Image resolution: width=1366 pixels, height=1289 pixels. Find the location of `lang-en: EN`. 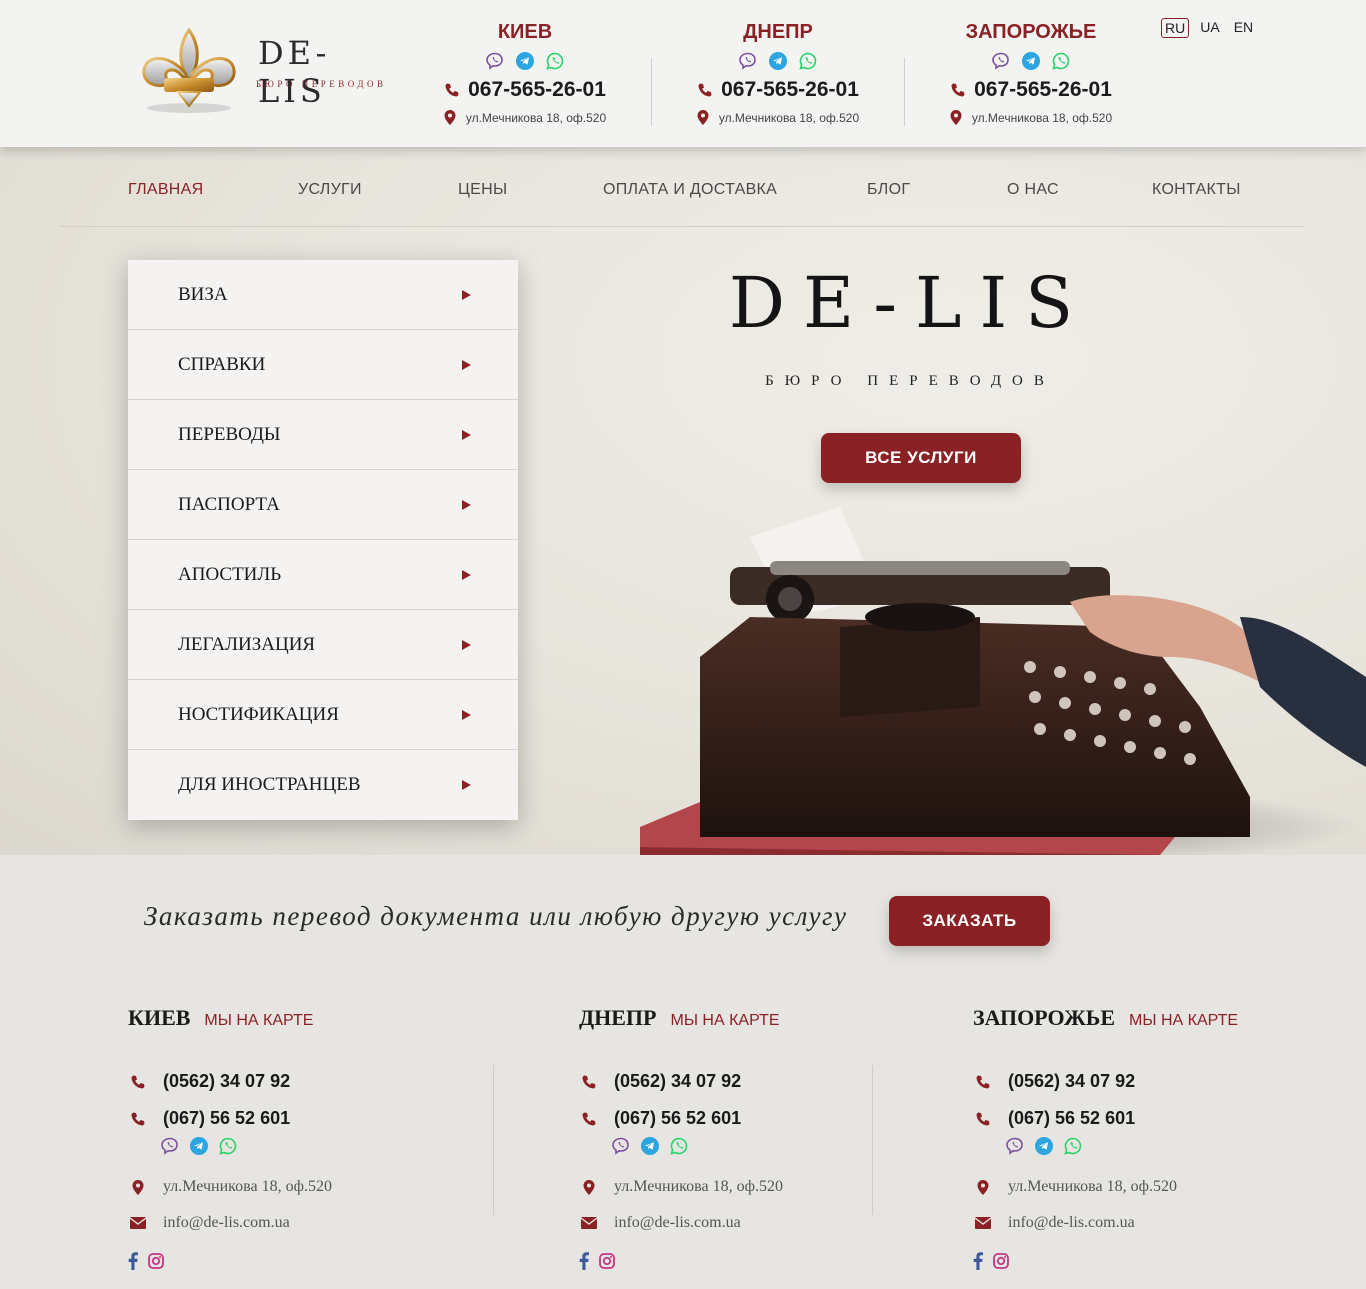

lang-en: EN is located at coordinates (1243, 28).